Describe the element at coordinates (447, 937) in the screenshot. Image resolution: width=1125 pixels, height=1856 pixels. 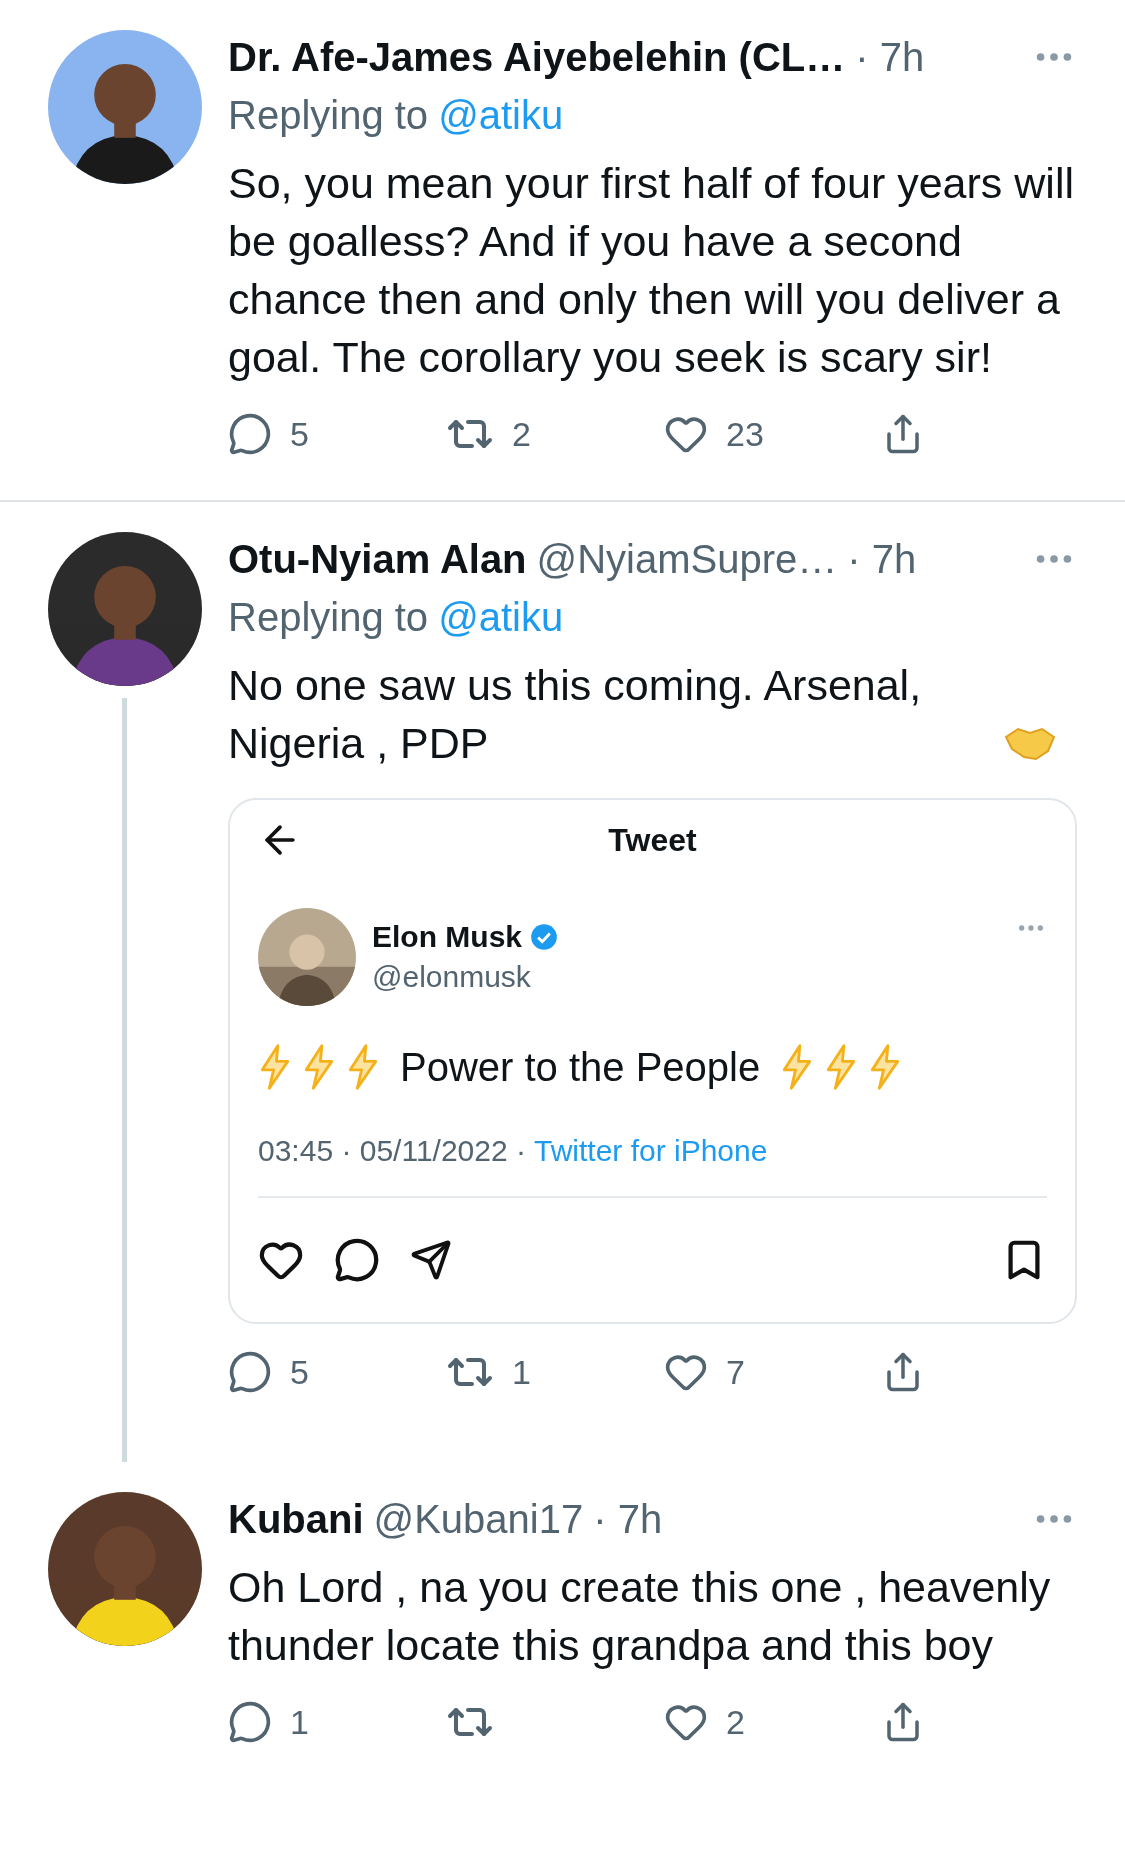
I see `author-name: Elon Musk` at that location.